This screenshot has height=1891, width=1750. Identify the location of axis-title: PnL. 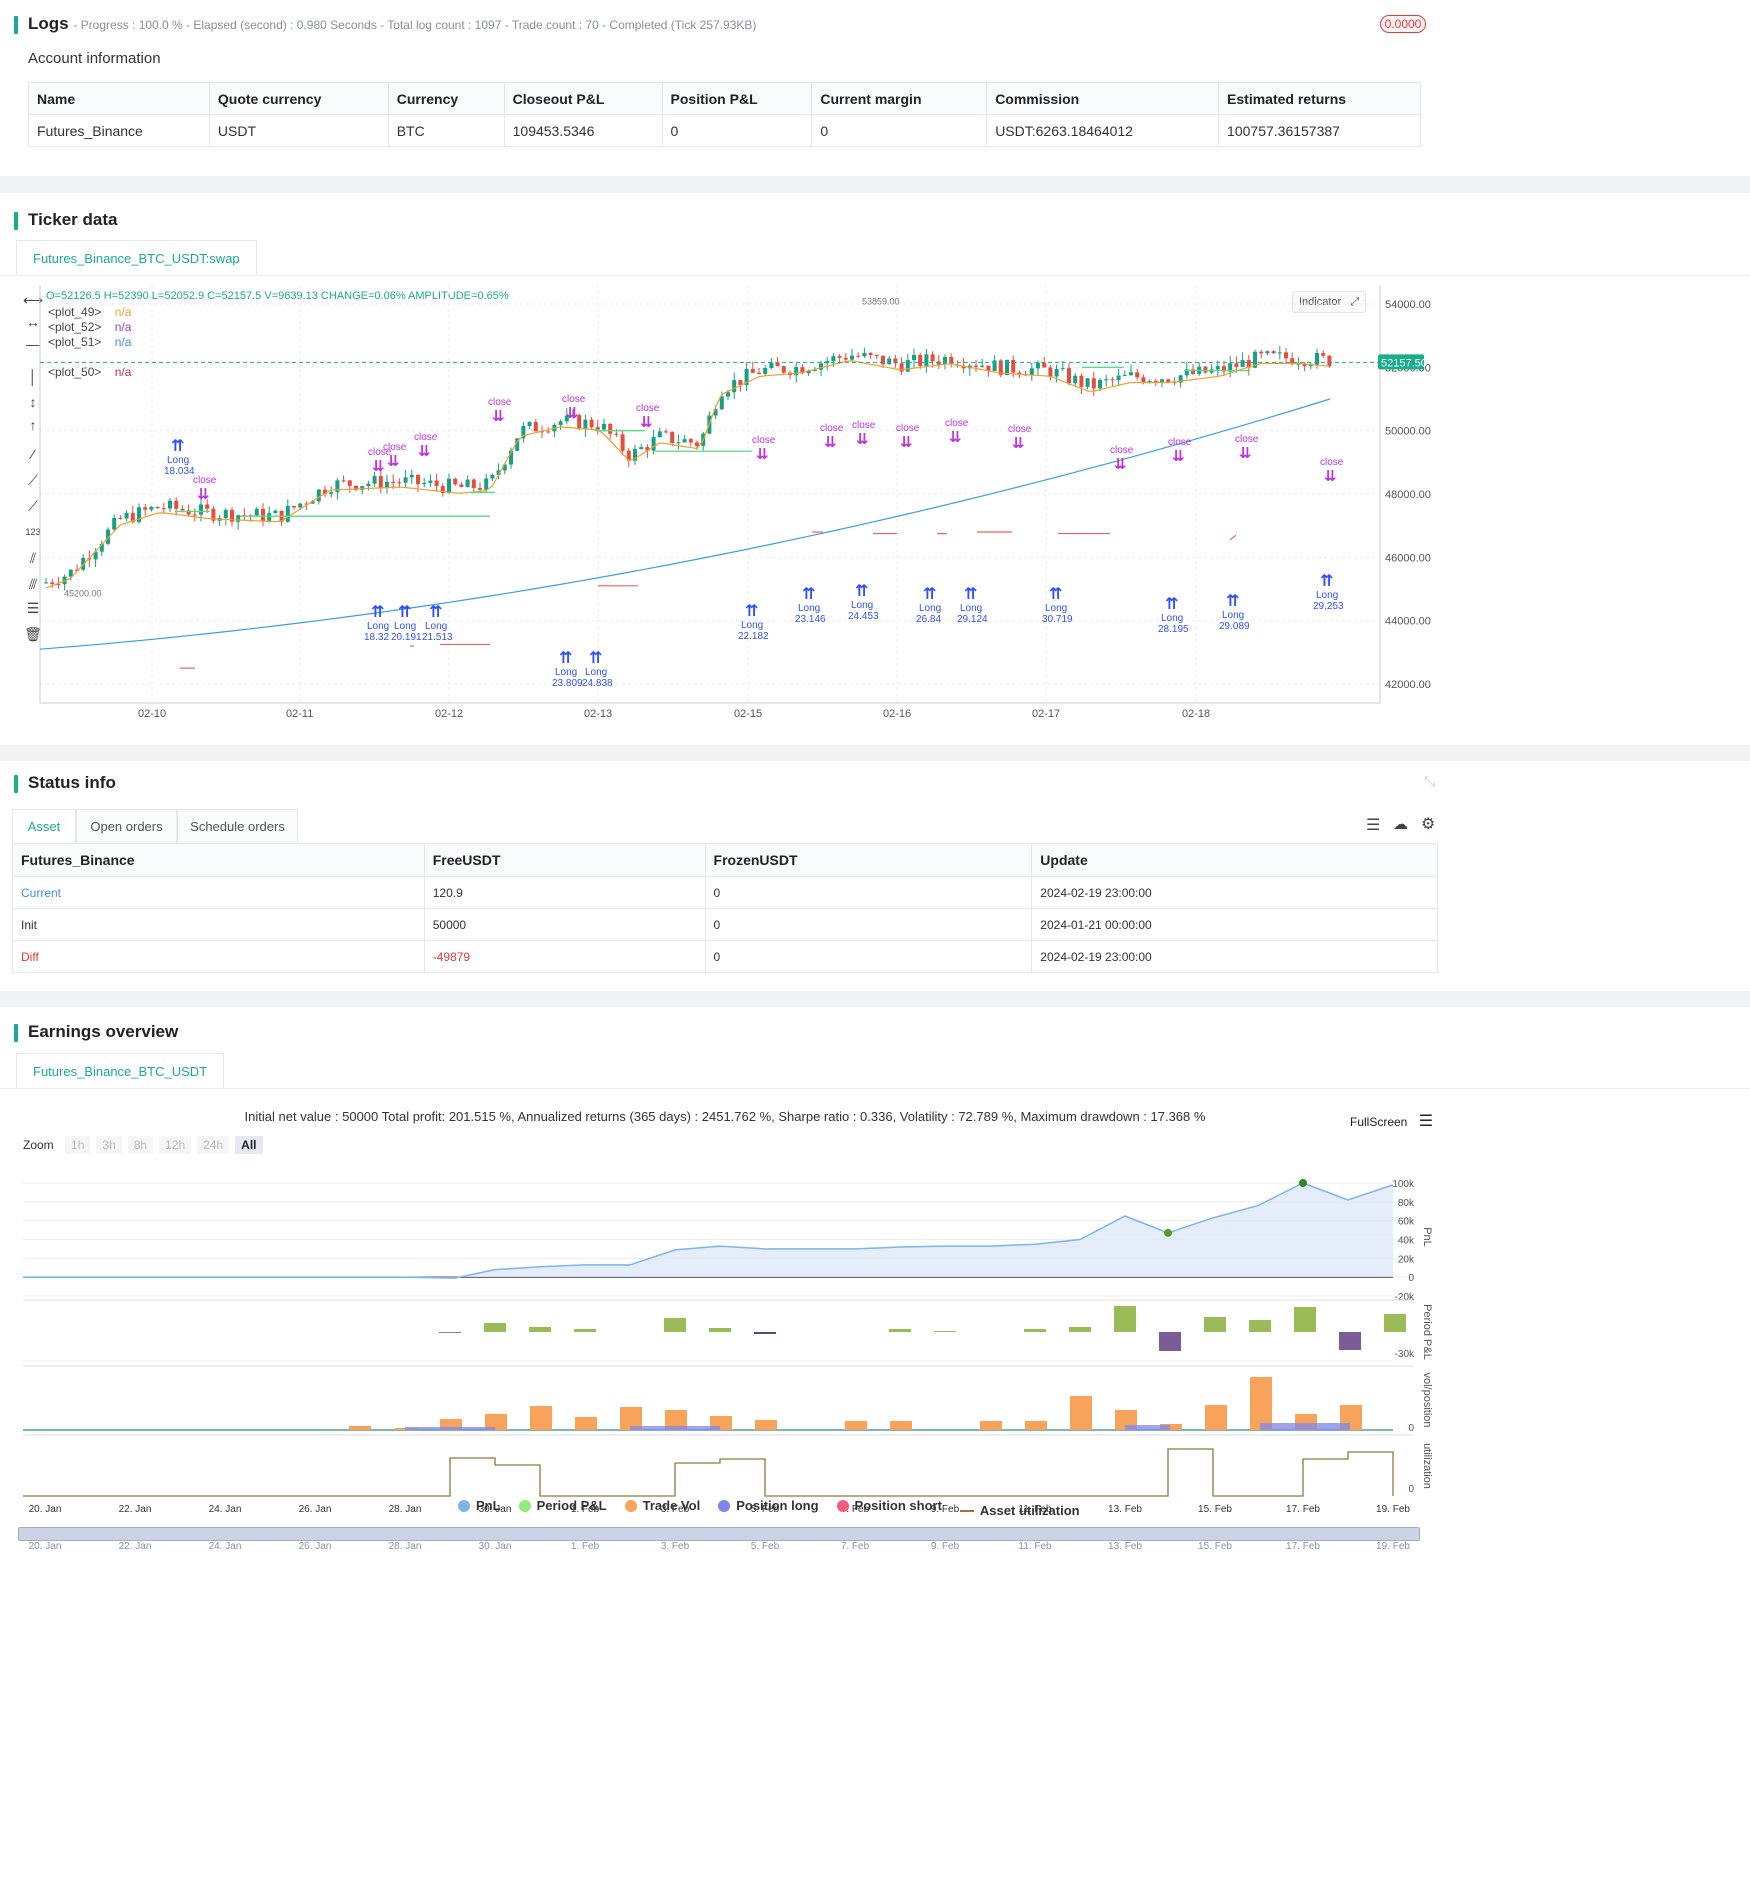
(1427, 1237).